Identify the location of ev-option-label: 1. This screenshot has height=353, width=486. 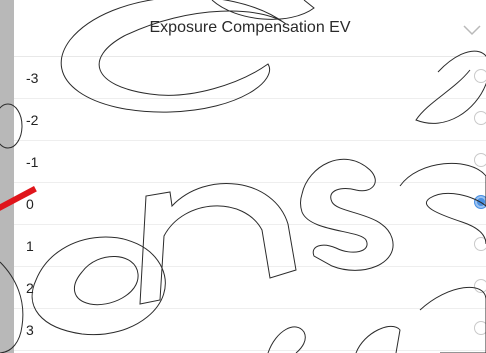
(30, 246).